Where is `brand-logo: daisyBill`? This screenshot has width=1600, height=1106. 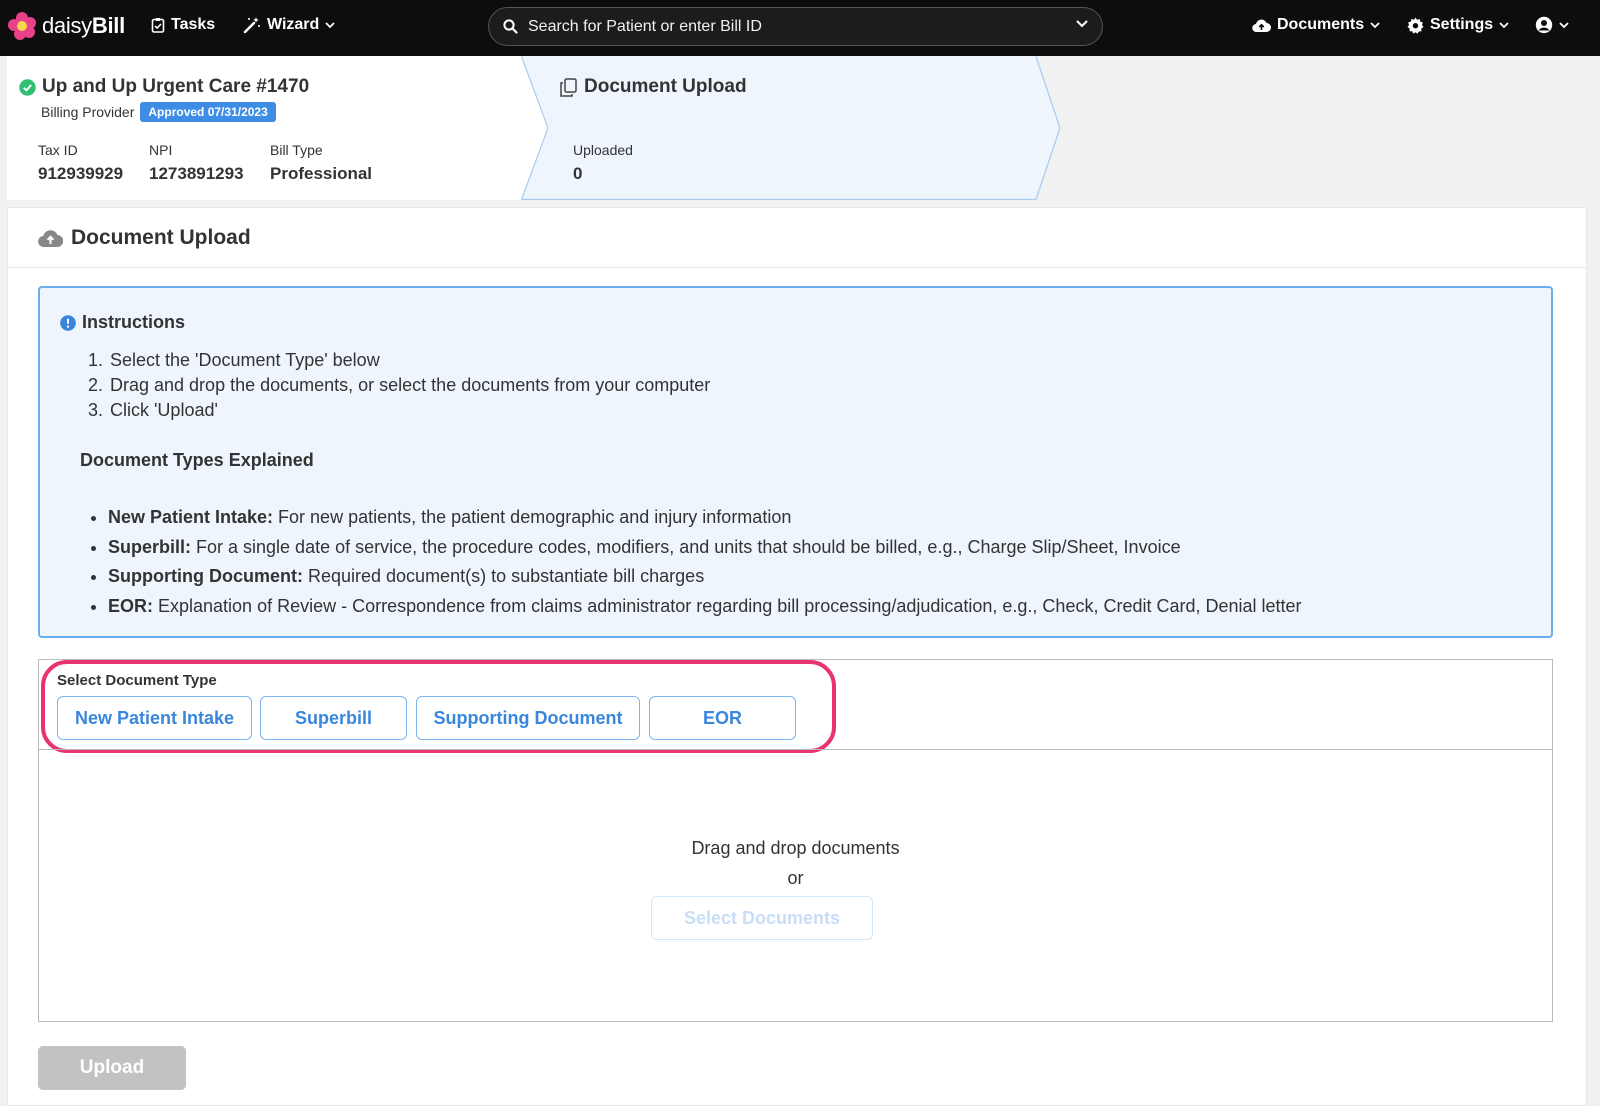
brand-logo: daisyBill is located at coordinates (66, 26).